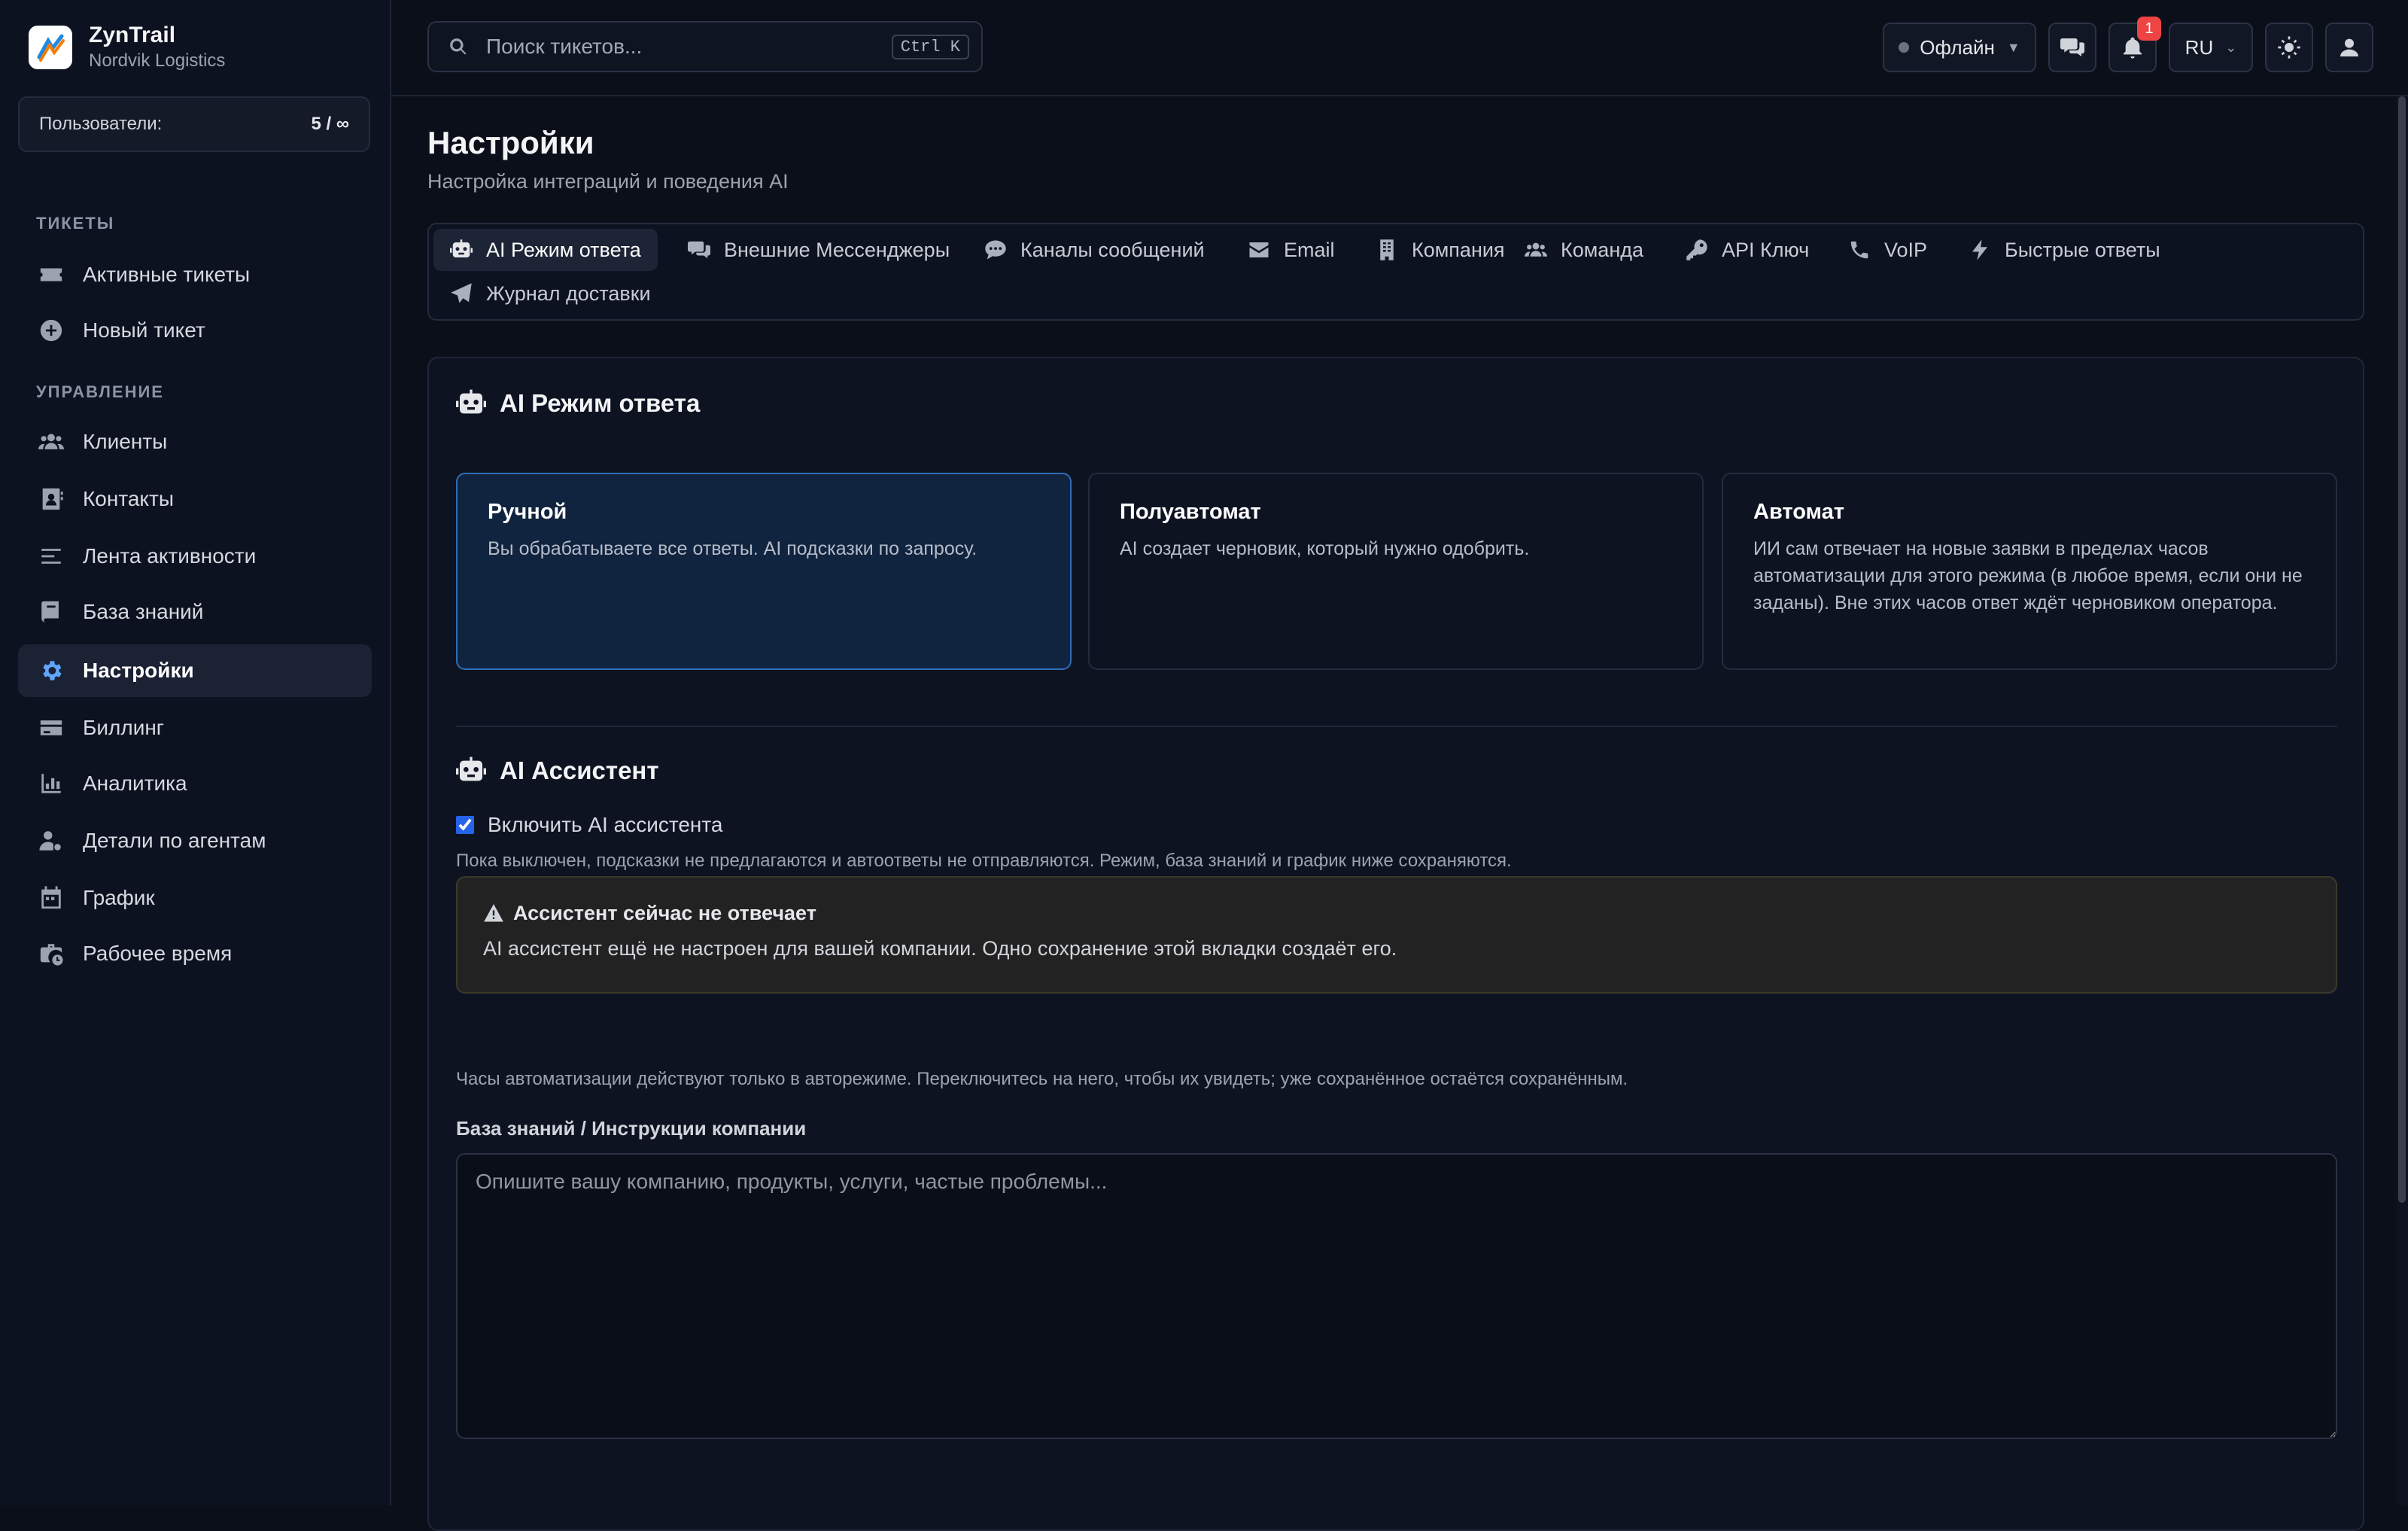 This screenshot has width=2408, height=1531. Describe the element at coordinates (461, 293) in the screenshot. I see `paper-plane-icon` at that location.